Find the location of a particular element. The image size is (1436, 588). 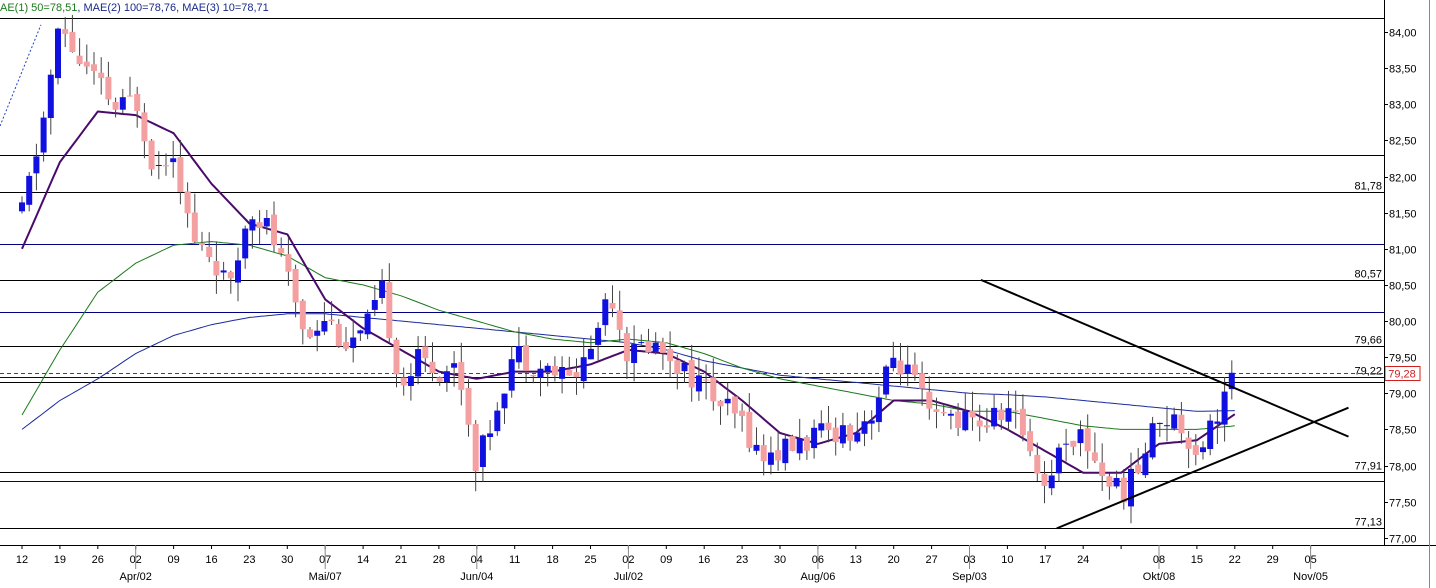

y-tick-label-3: 82,50 is located at coordinates (1403, 142).